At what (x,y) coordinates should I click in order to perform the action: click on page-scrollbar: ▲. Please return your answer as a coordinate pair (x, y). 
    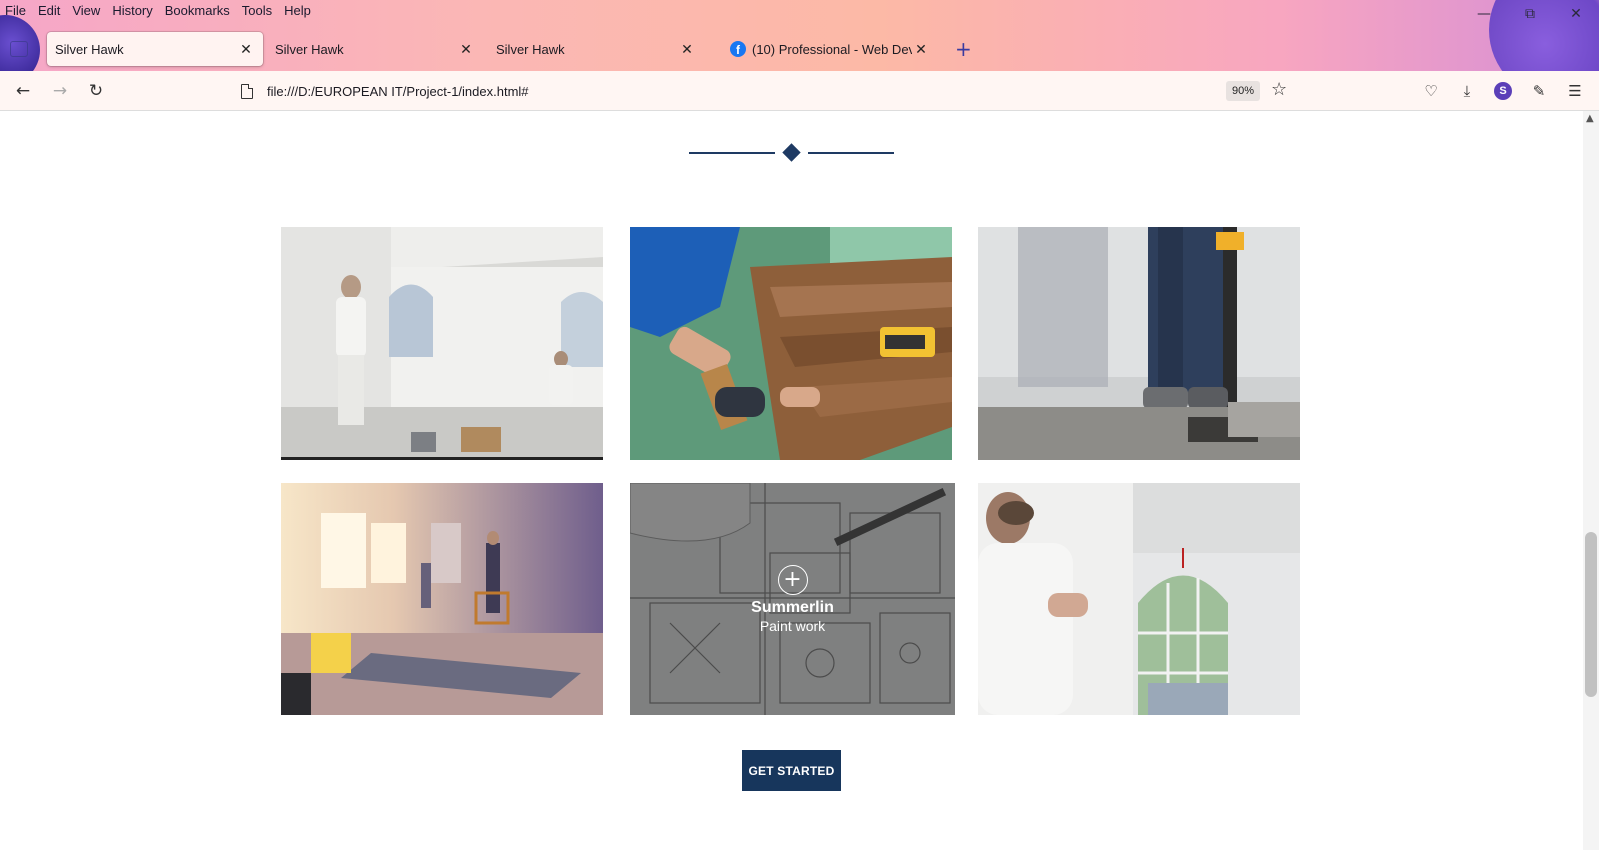
    Looking at the image, I should click on (1591, 480).